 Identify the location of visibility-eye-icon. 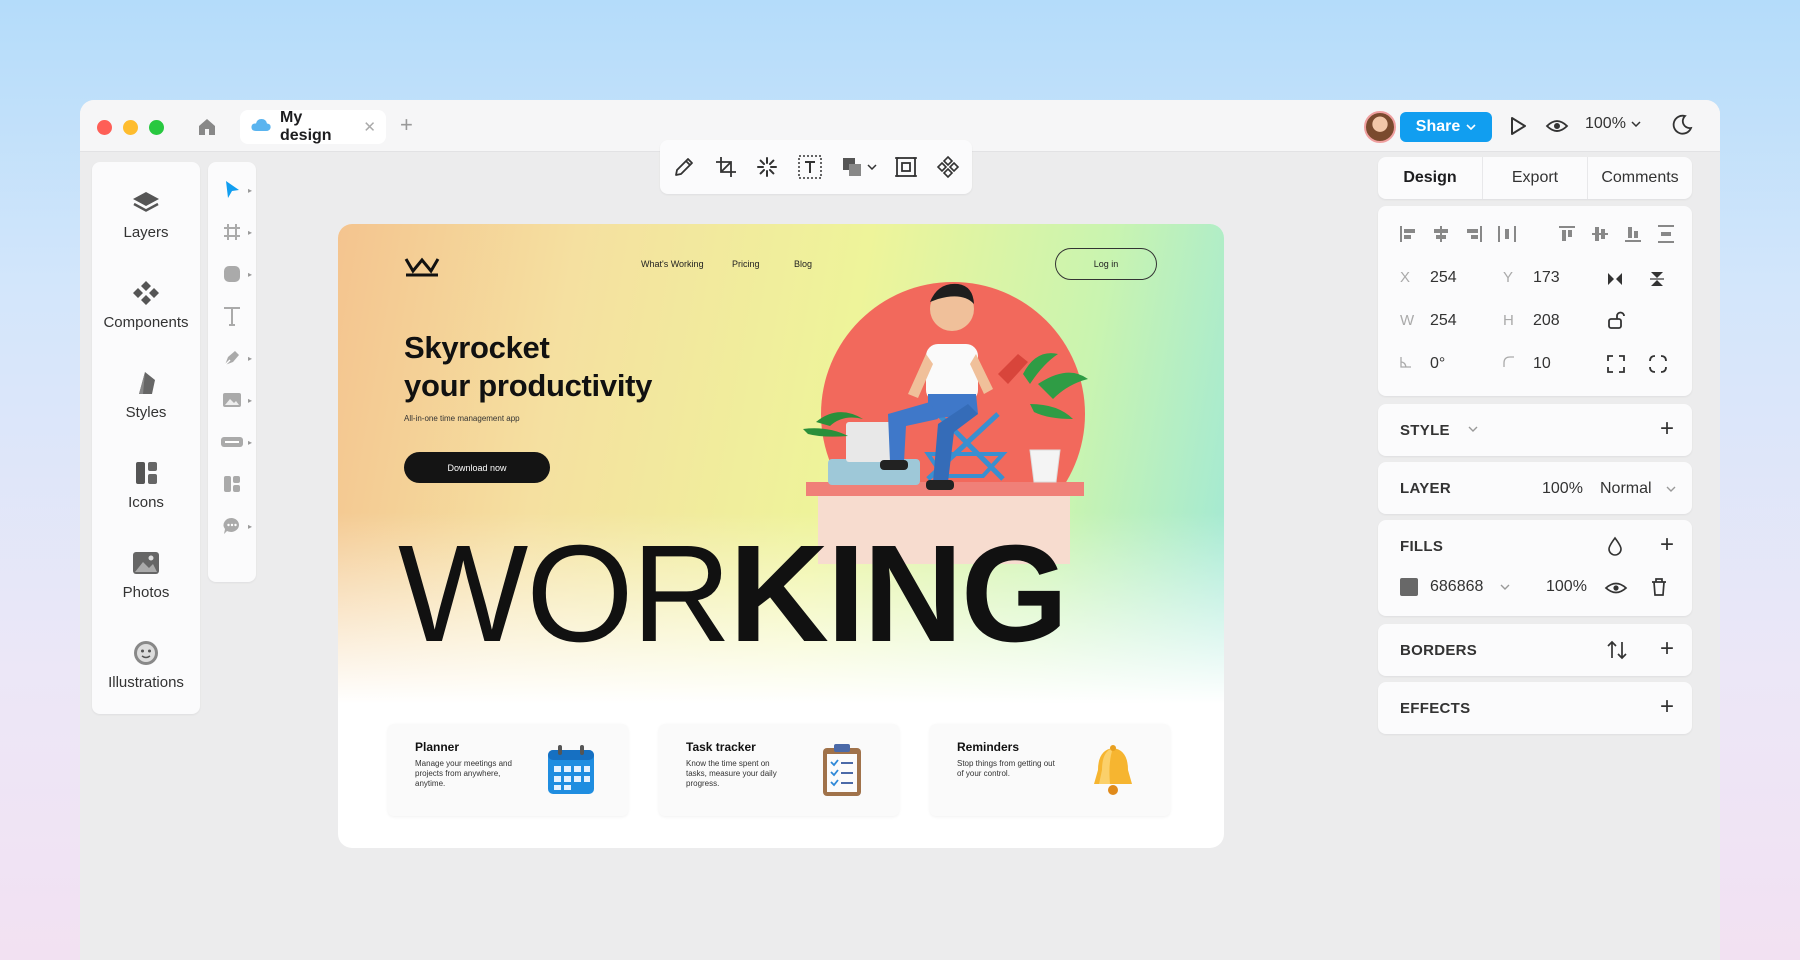
(1616, 588).